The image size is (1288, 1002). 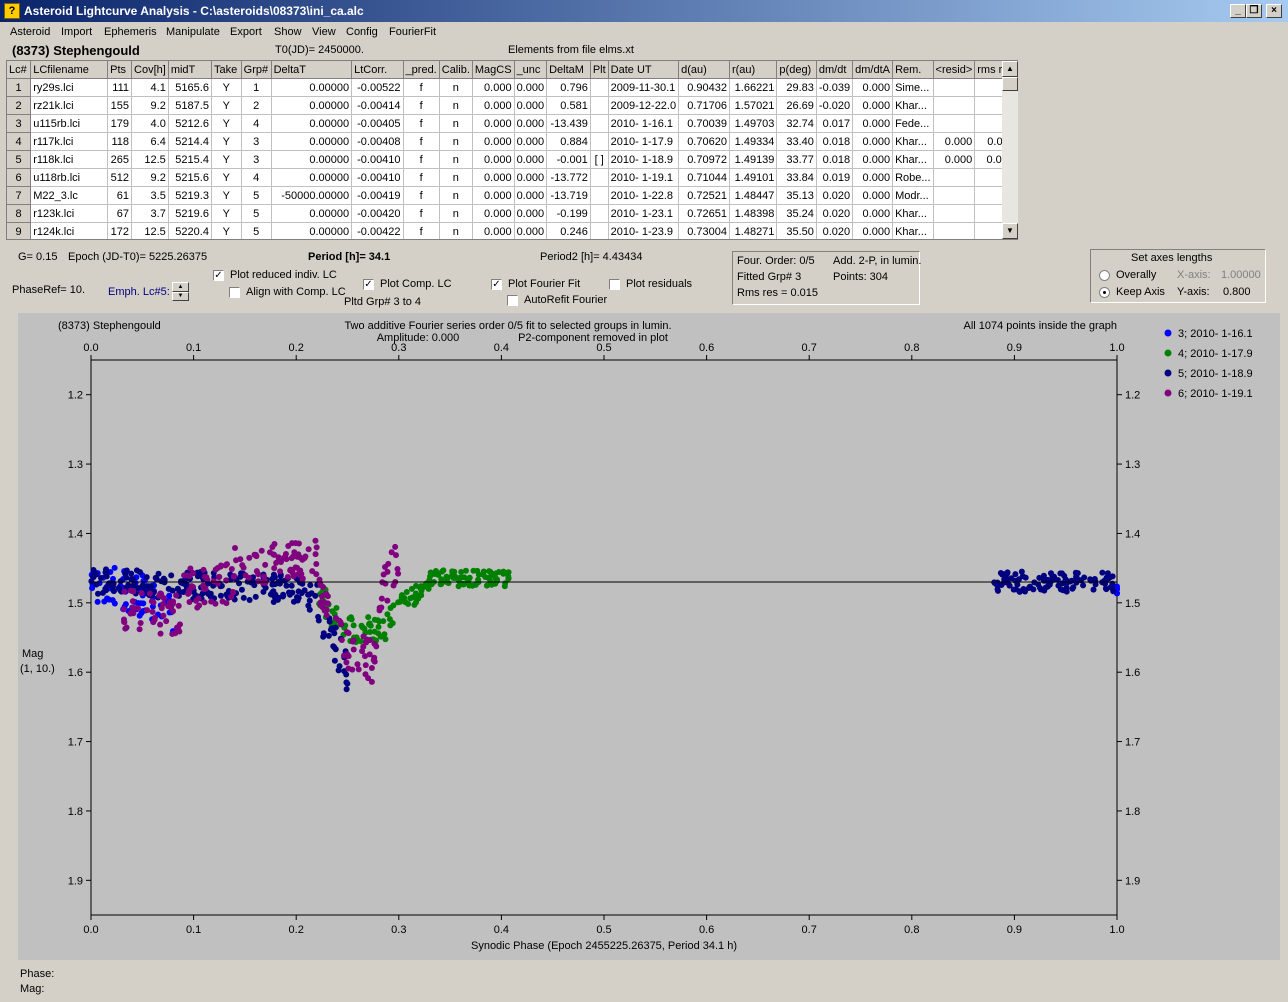 I want to click on table-cell: -0.199, so click(x=568, y=213).